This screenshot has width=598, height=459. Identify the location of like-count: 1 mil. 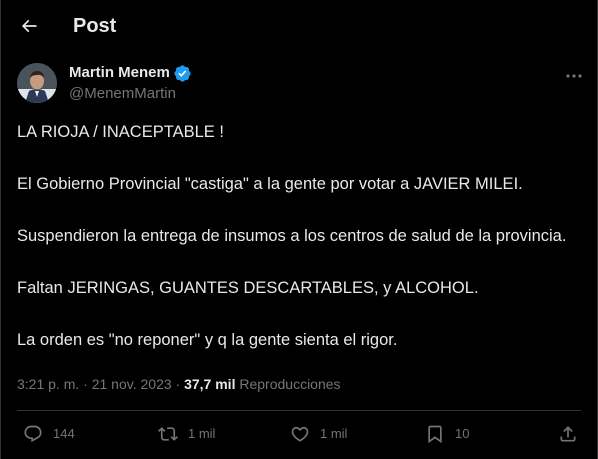
(334, 433).